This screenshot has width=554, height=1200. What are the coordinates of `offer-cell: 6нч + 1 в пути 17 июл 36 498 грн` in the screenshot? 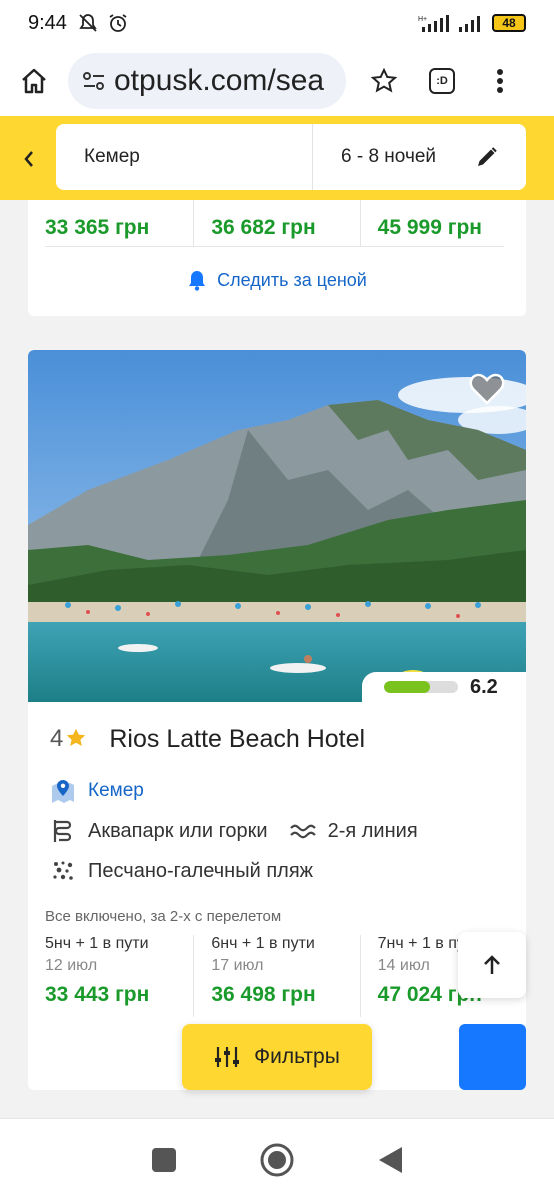 It's located at (276, 976).